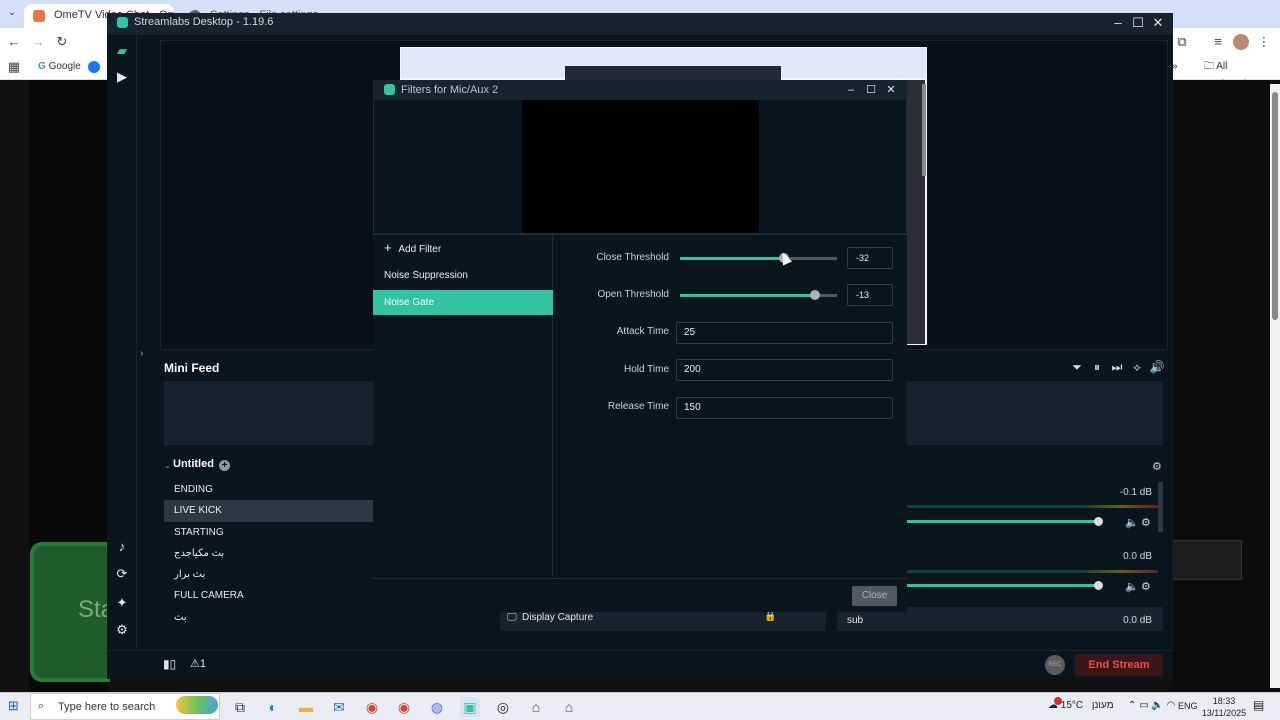 This screenshot has width=1280, height=720. I want to click on record-button: REC, so click(1055, 665).